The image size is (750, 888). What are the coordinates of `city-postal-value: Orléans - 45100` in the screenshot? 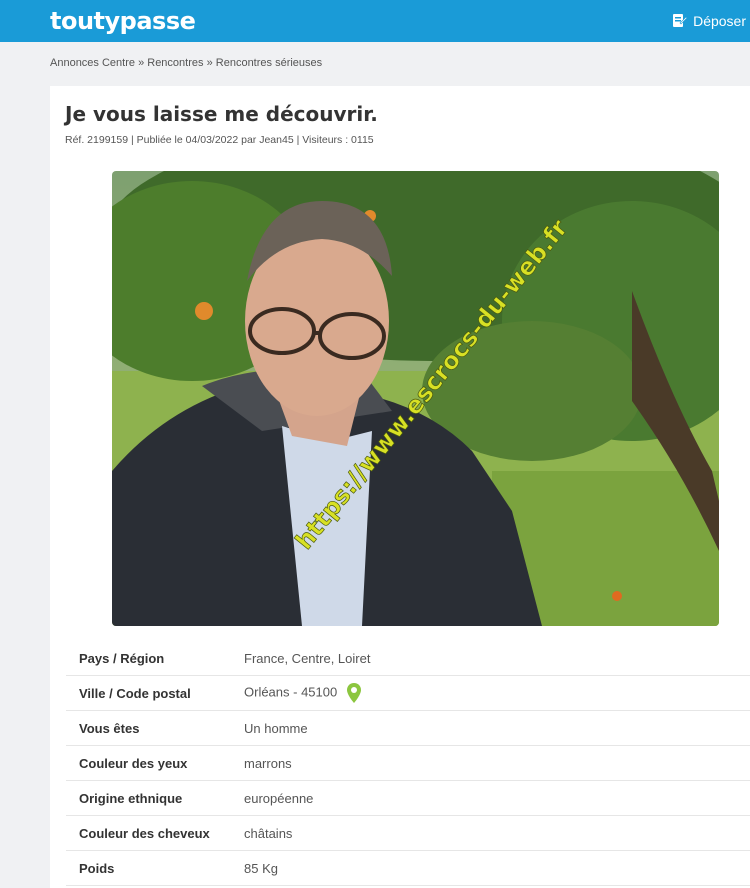 It's located at (291, 692).